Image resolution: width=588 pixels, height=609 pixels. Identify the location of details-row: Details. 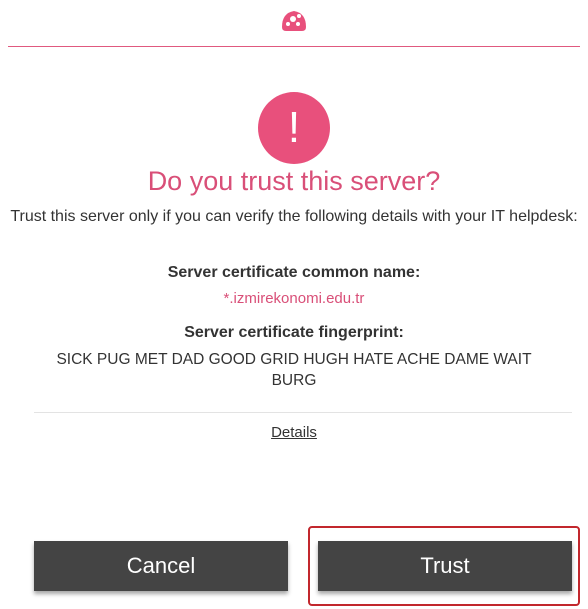
(294, 432).